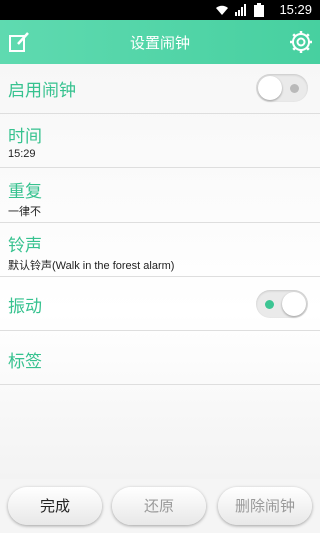  What do you see at coordinates (25, 307) in the screenshot?
I see `vibrate-label: 振动` at bounding box center [25, 307].